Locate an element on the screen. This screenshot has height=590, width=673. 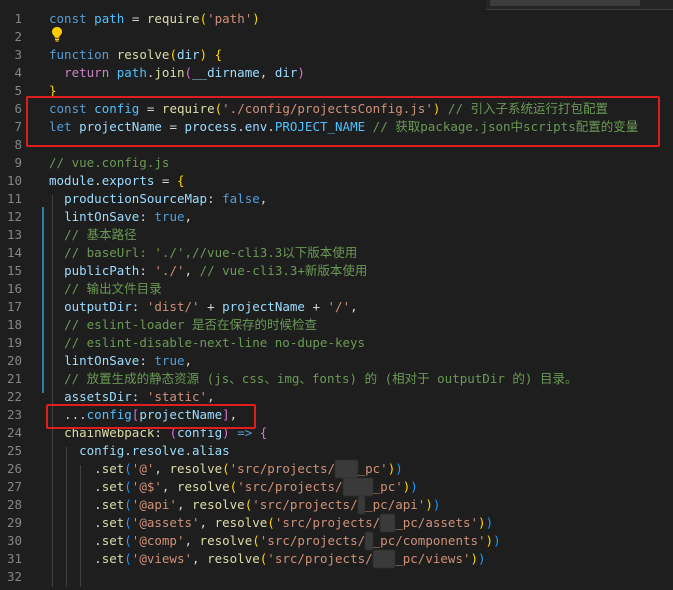
find-input is located at coordinates (565, 3).